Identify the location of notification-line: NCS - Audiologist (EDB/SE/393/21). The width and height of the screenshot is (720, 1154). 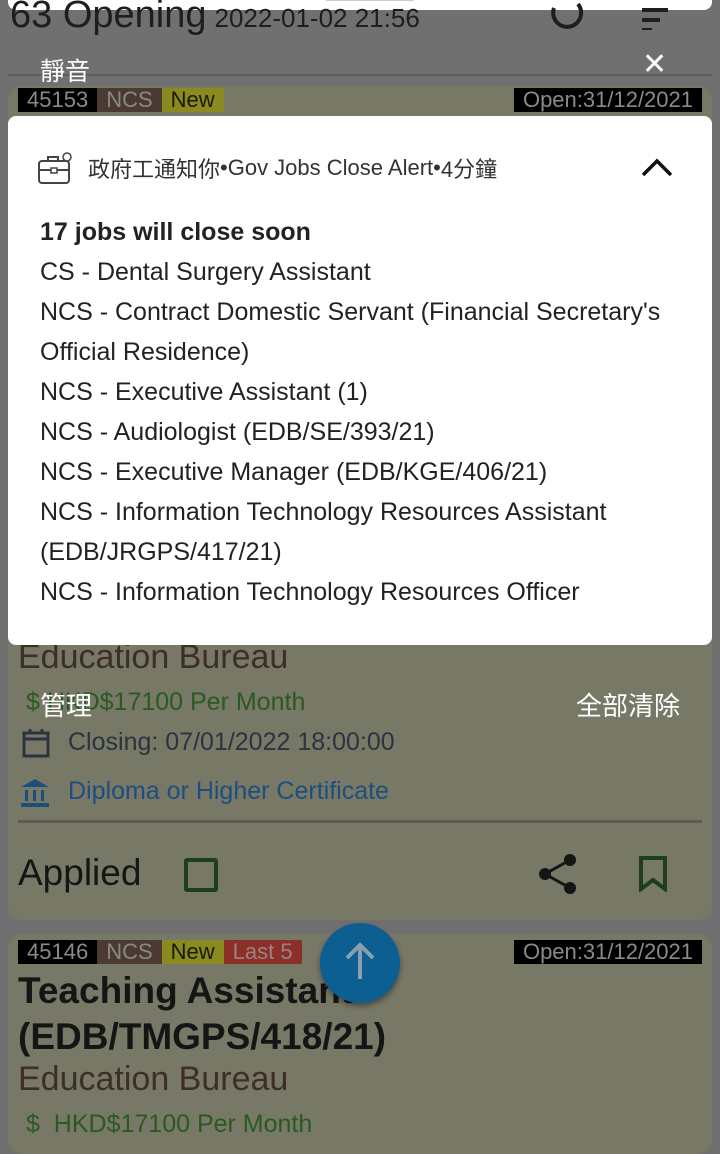
(237, 432).